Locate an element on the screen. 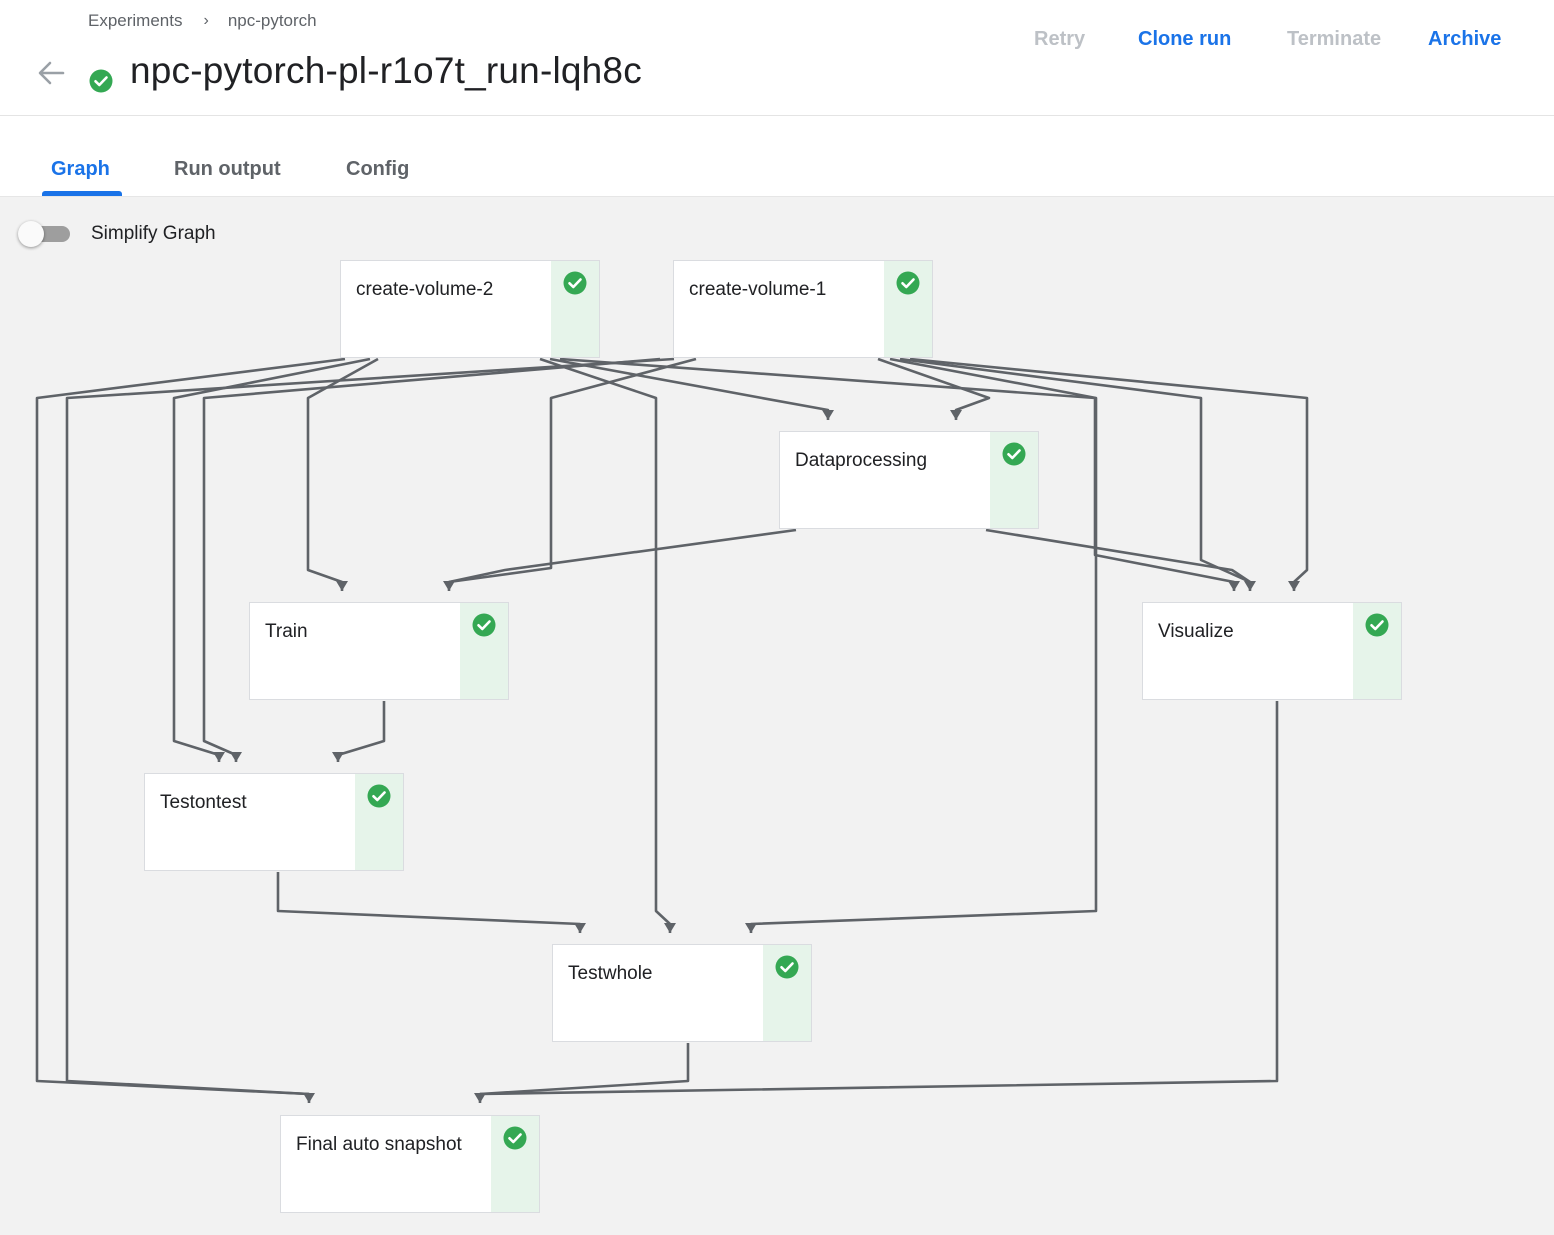 Image resolution: width=1554 pixels, height=1235 pixels. edge-dataprocessing-visualize is located at coordinates (1118, 556).